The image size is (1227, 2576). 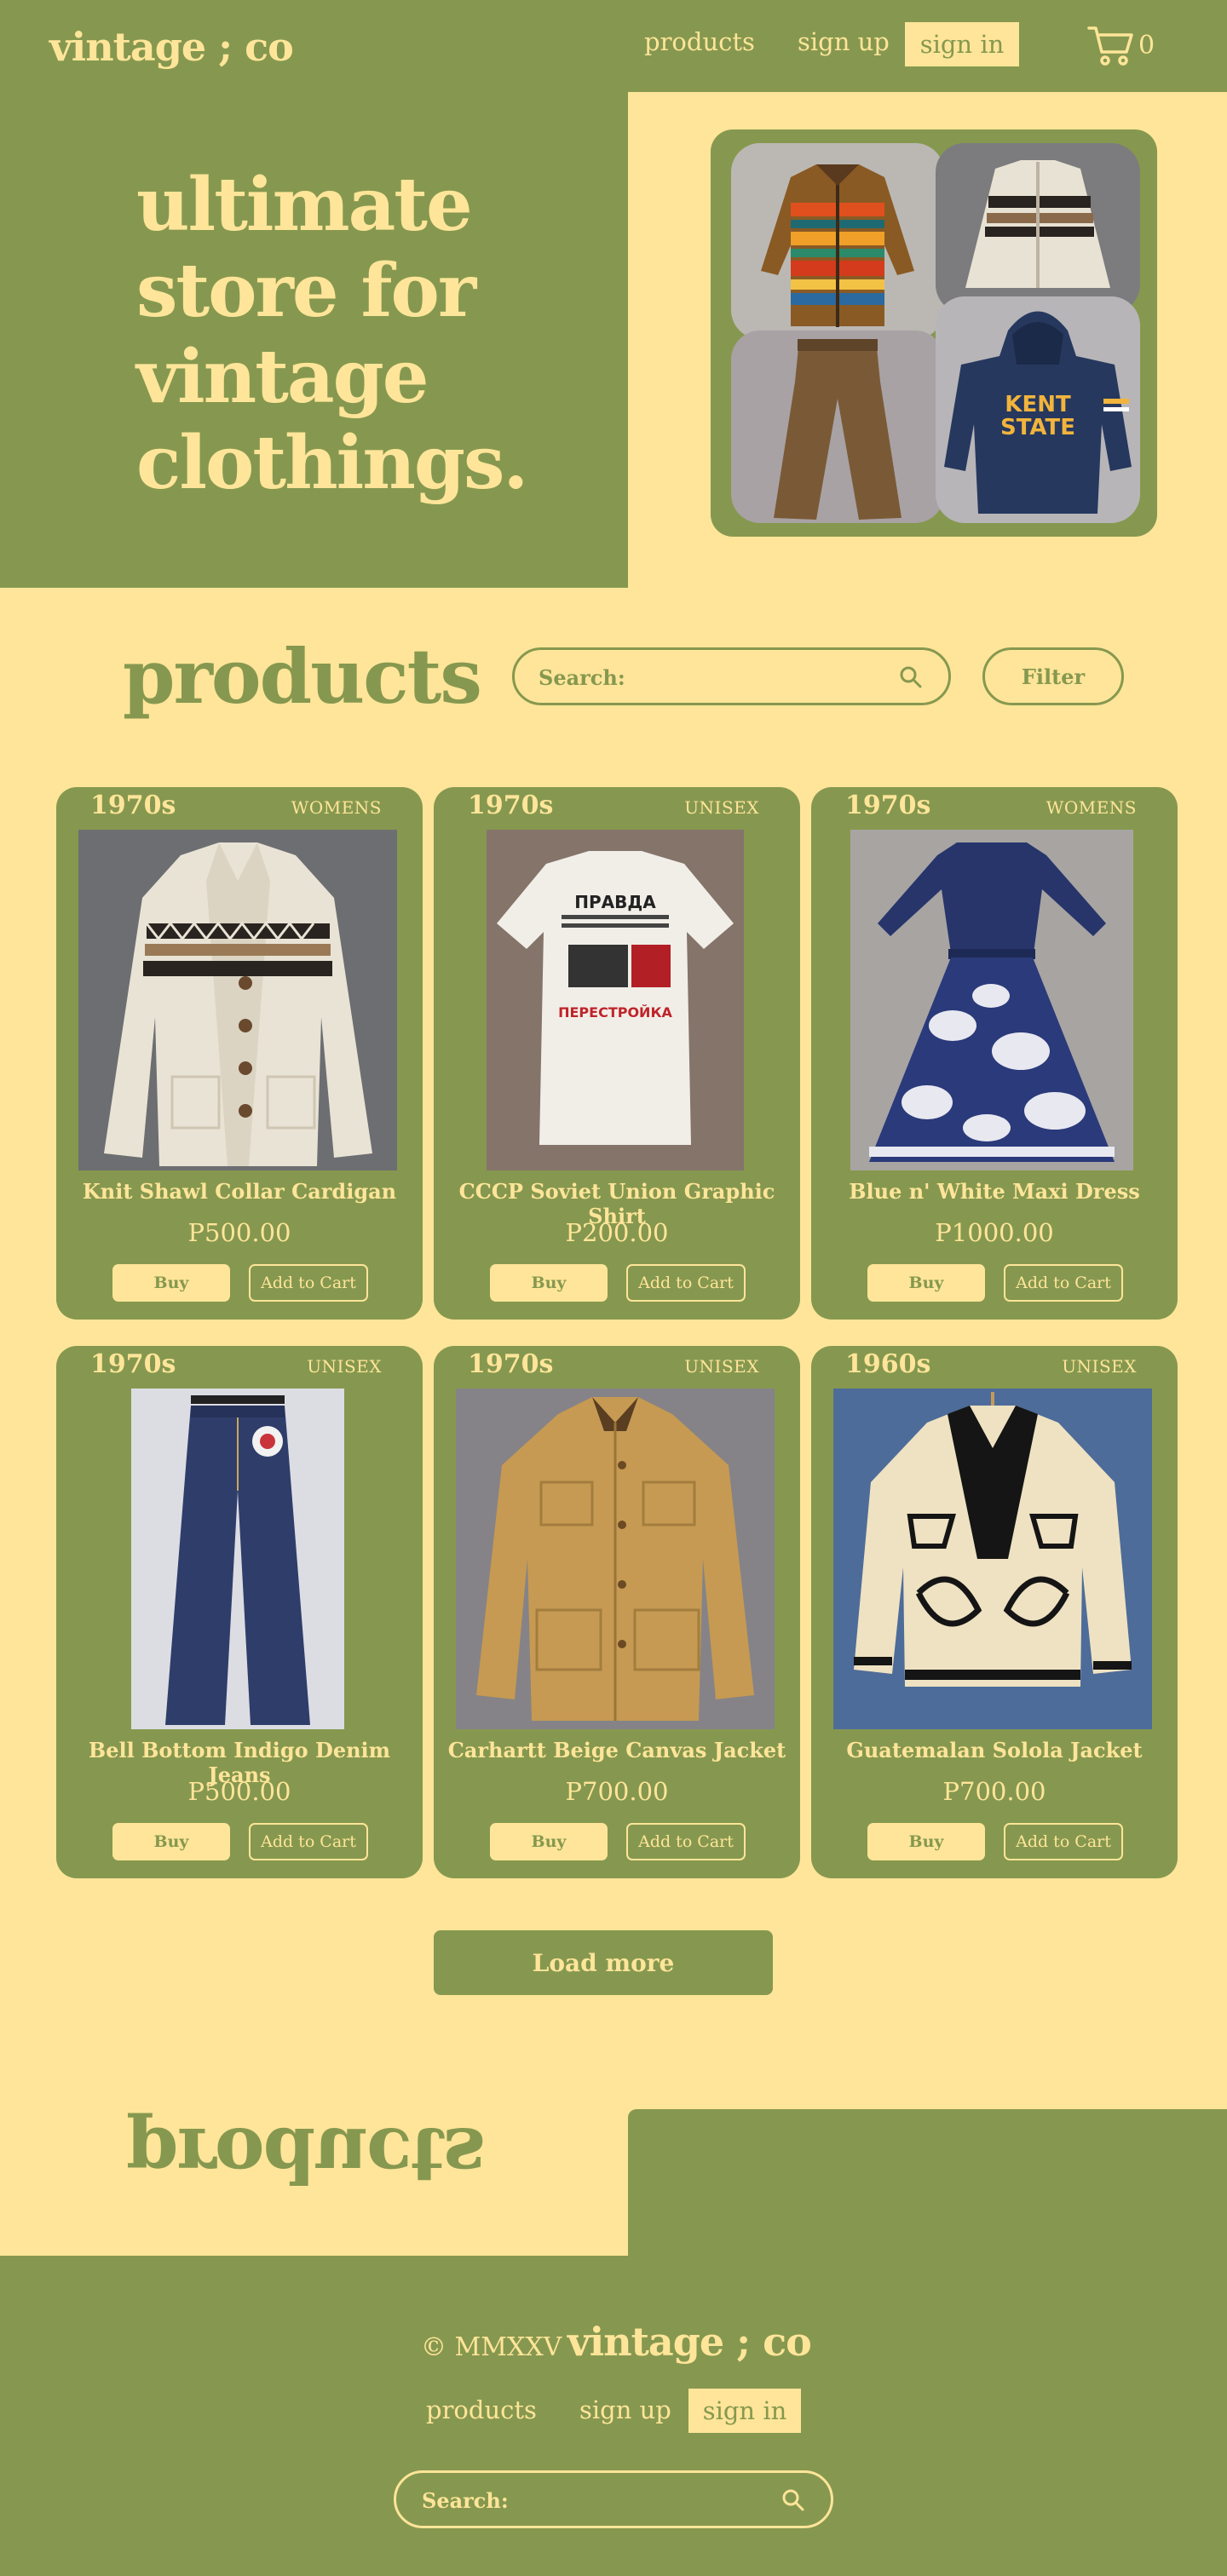 I want to click on product-era: 1960s, so click(x=888, y=1364).